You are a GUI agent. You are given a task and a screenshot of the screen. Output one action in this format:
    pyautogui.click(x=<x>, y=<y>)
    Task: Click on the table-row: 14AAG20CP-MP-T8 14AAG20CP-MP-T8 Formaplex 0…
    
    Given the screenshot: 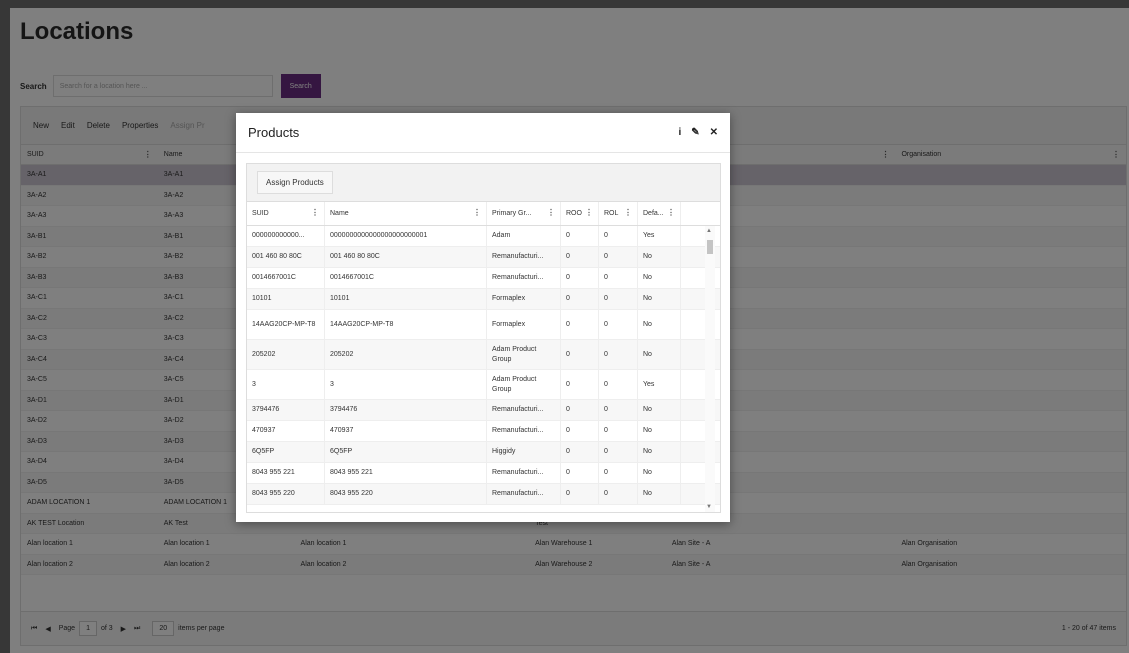 What is the action you would take?
    pyautogui.click(x=483, y=325)
    